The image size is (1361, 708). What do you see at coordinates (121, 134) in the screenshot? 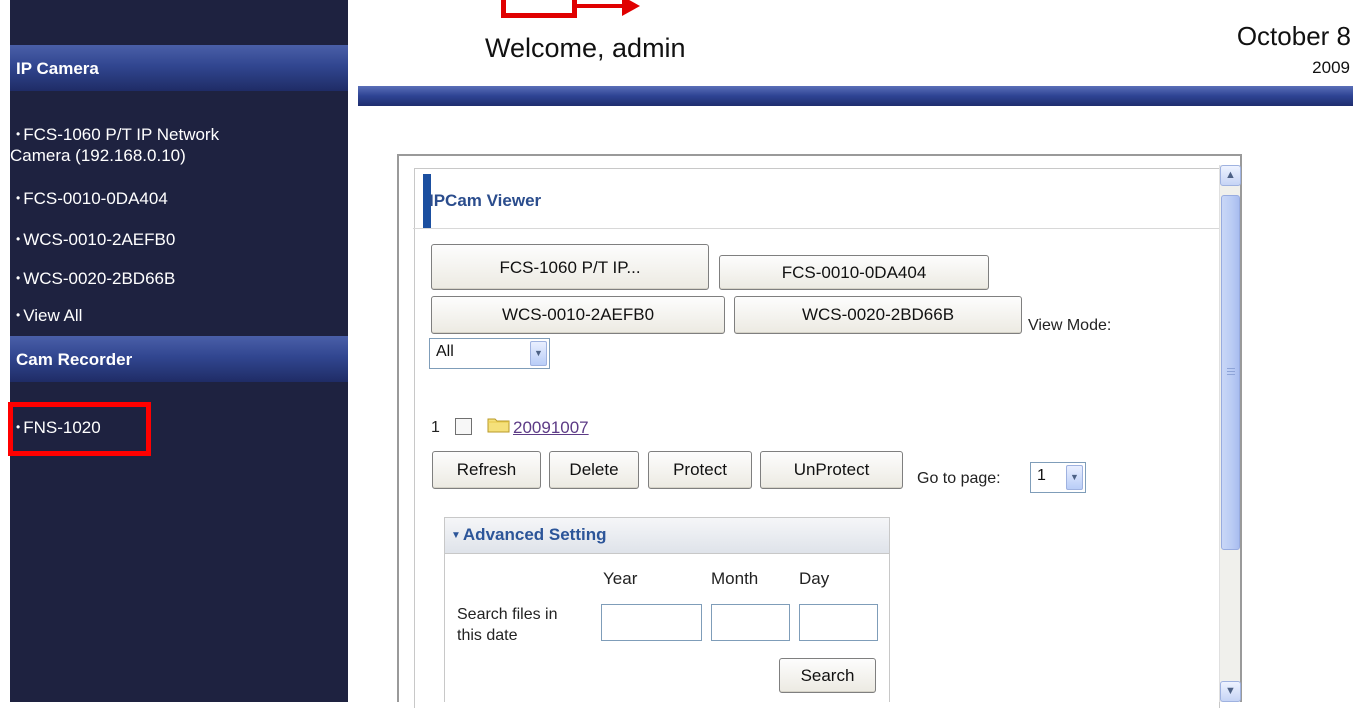
I see `sidebar-item-label: FCS-1060 P/T IP Network` at bounding box center [121, 134].